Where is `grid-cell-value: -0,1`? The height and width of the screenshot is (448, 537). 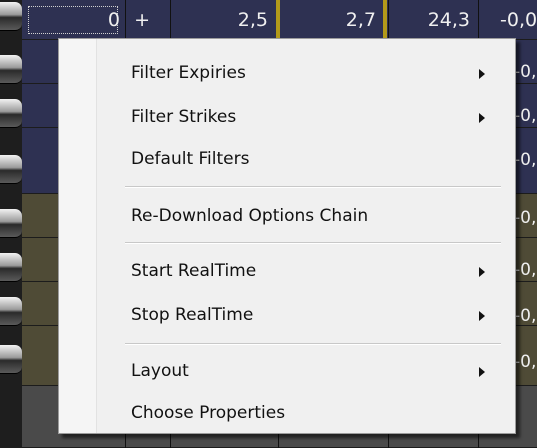
grid-cell-value: -0,1 is located at coordinates (525, 72).